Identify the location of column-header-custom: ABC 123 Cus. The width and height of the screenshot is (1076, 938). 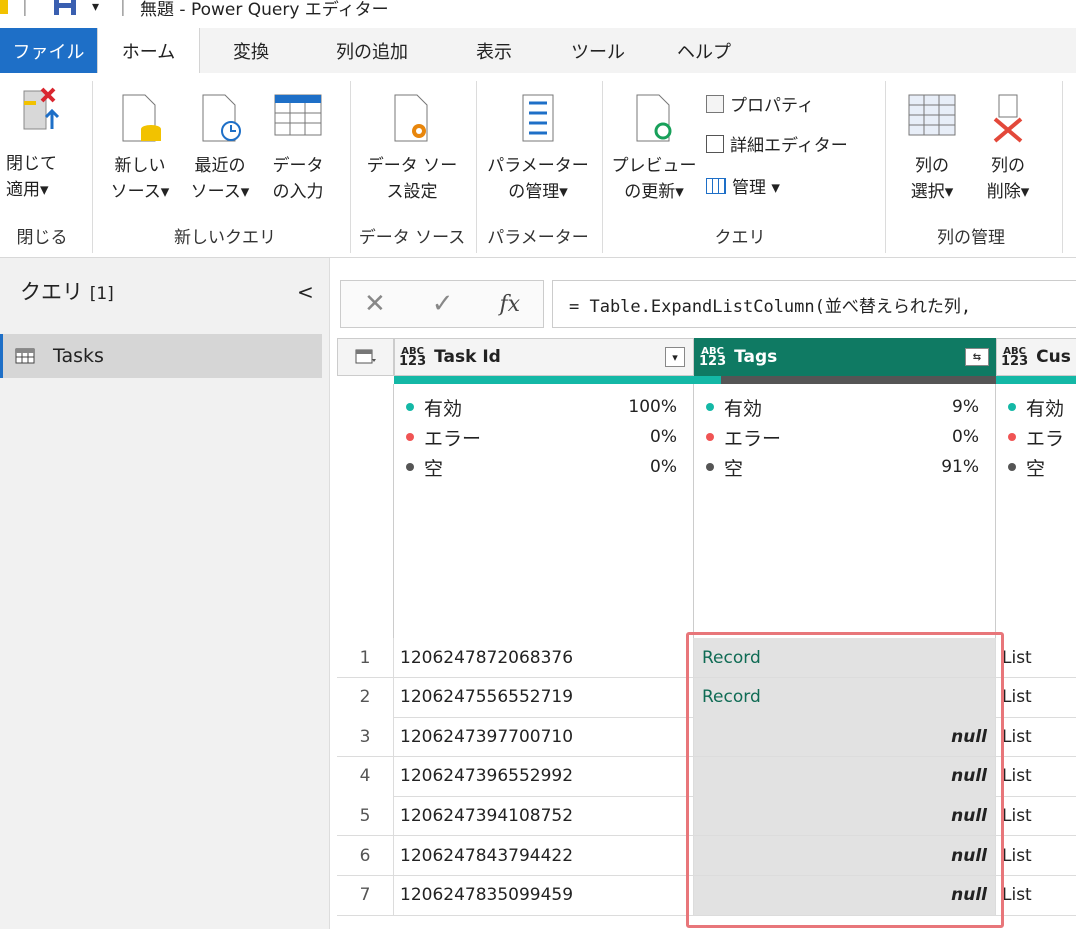
(1036, 357).